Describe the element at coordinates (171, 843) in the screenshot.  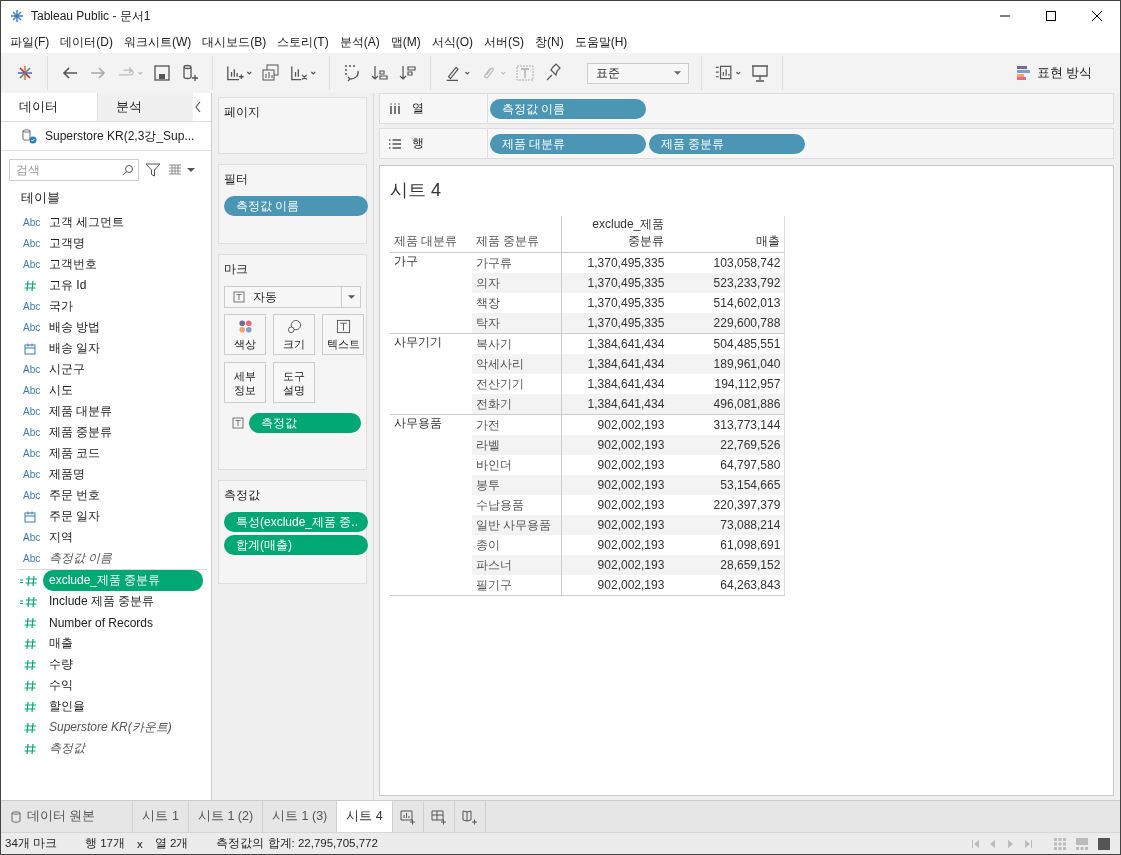
I see `status-text: 열 2개` at that location.